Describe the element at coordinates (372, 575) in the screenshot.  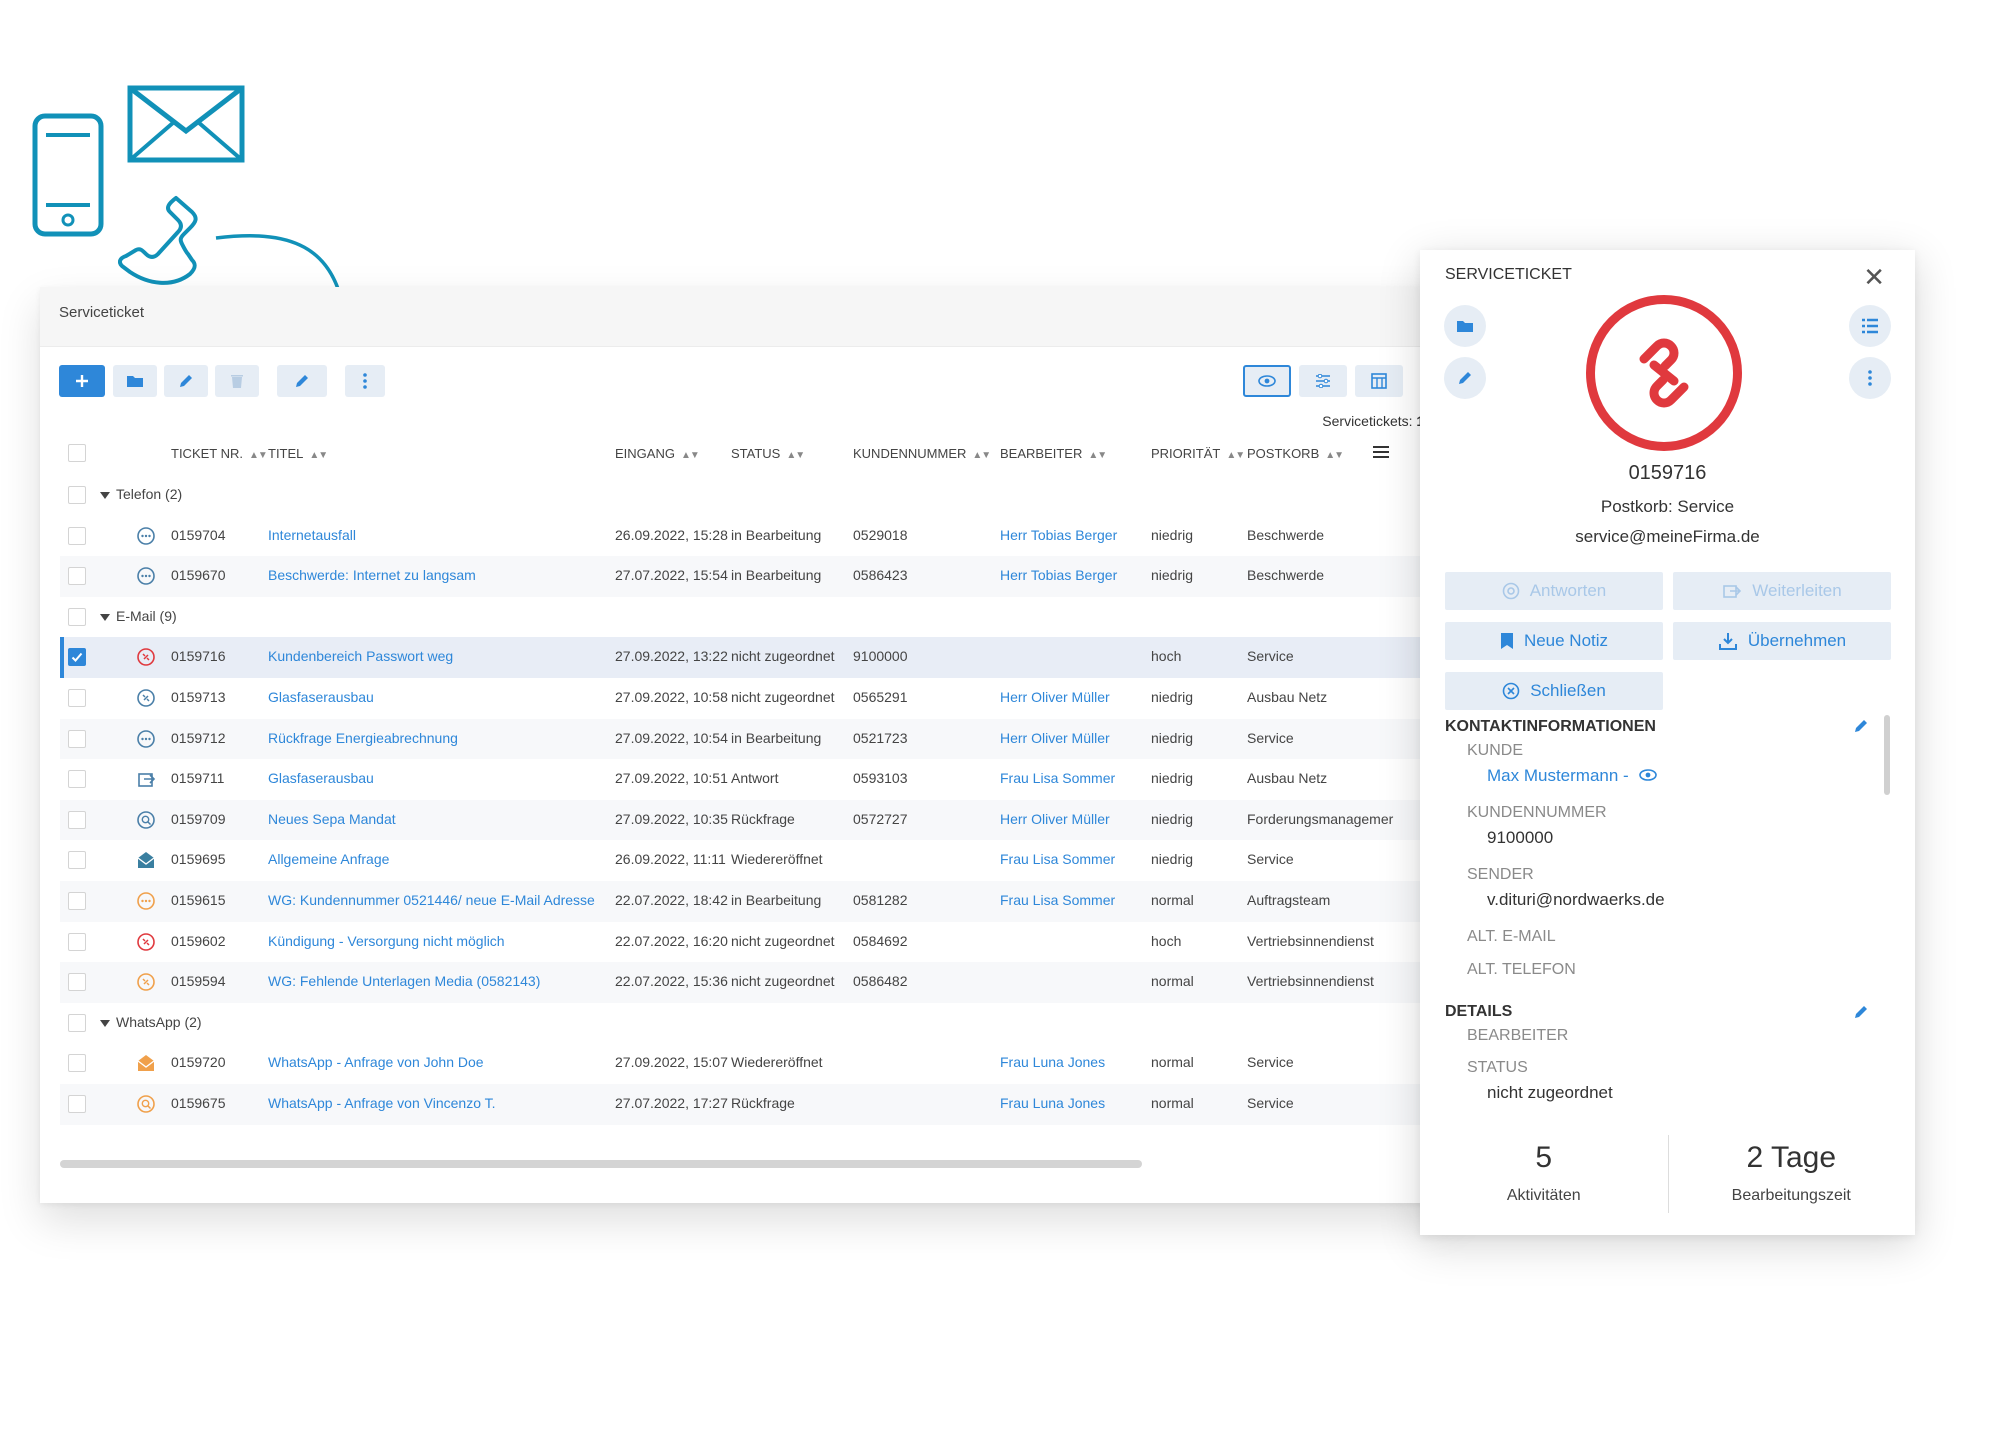
I see `cell-titel: Beschwerde: Internet zu langsam` at that location.